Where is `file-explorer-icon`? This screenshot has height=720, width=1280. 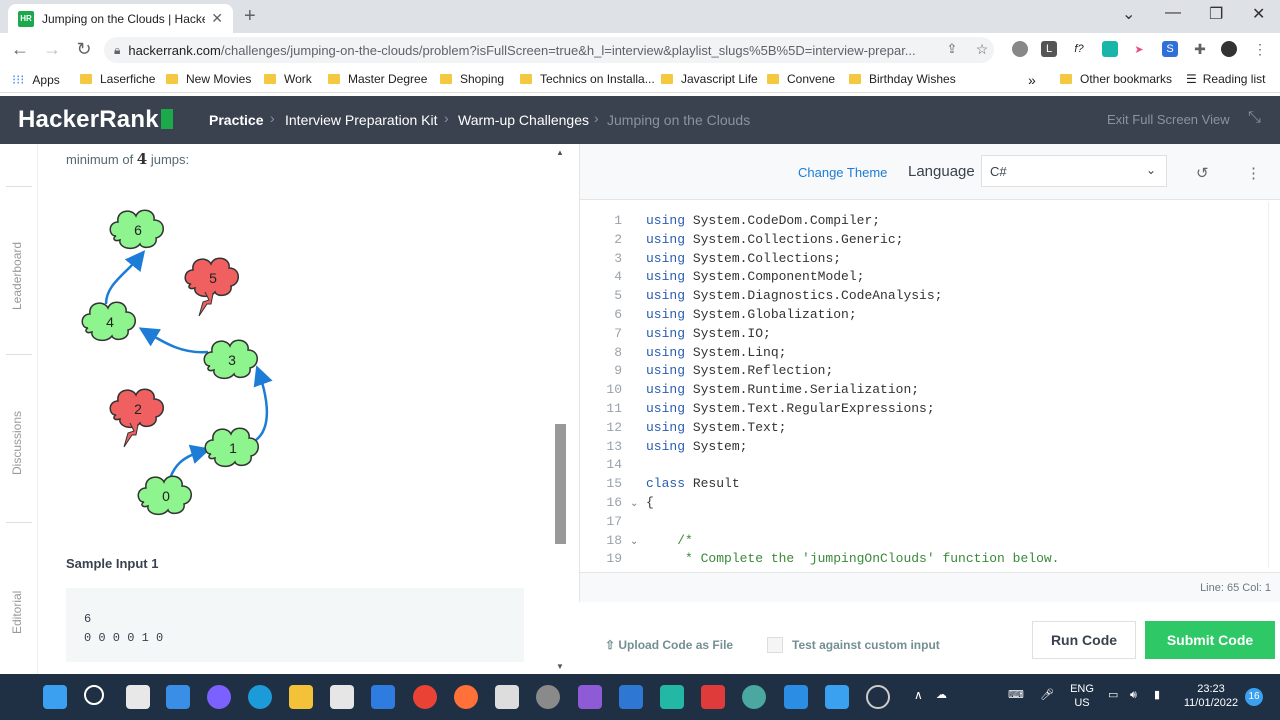 file-explorer-icon is located at coordinates (301, 697).